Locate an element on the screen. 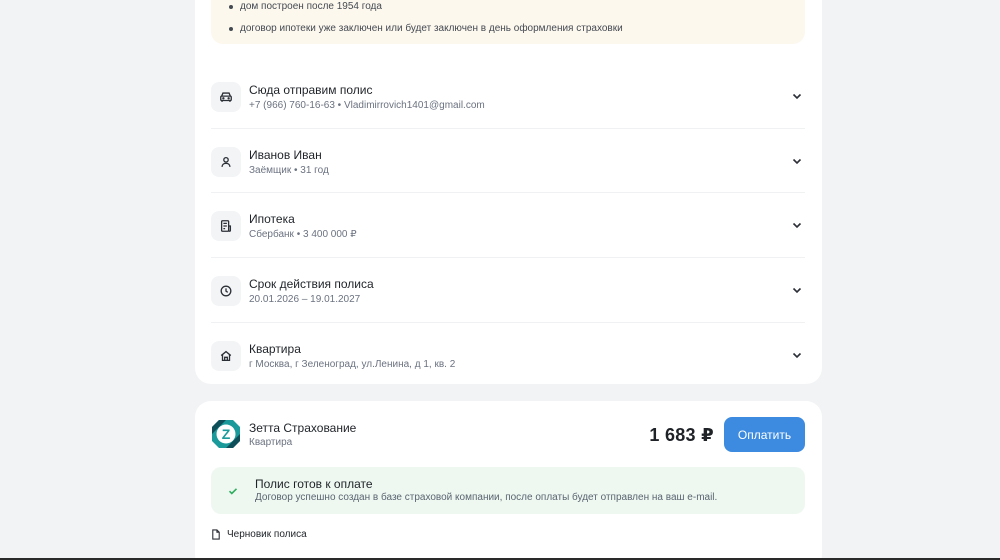 The width and height of the screenshot is (1000, 560). pay-button: Оплатить is located at coordinates (764, 434).